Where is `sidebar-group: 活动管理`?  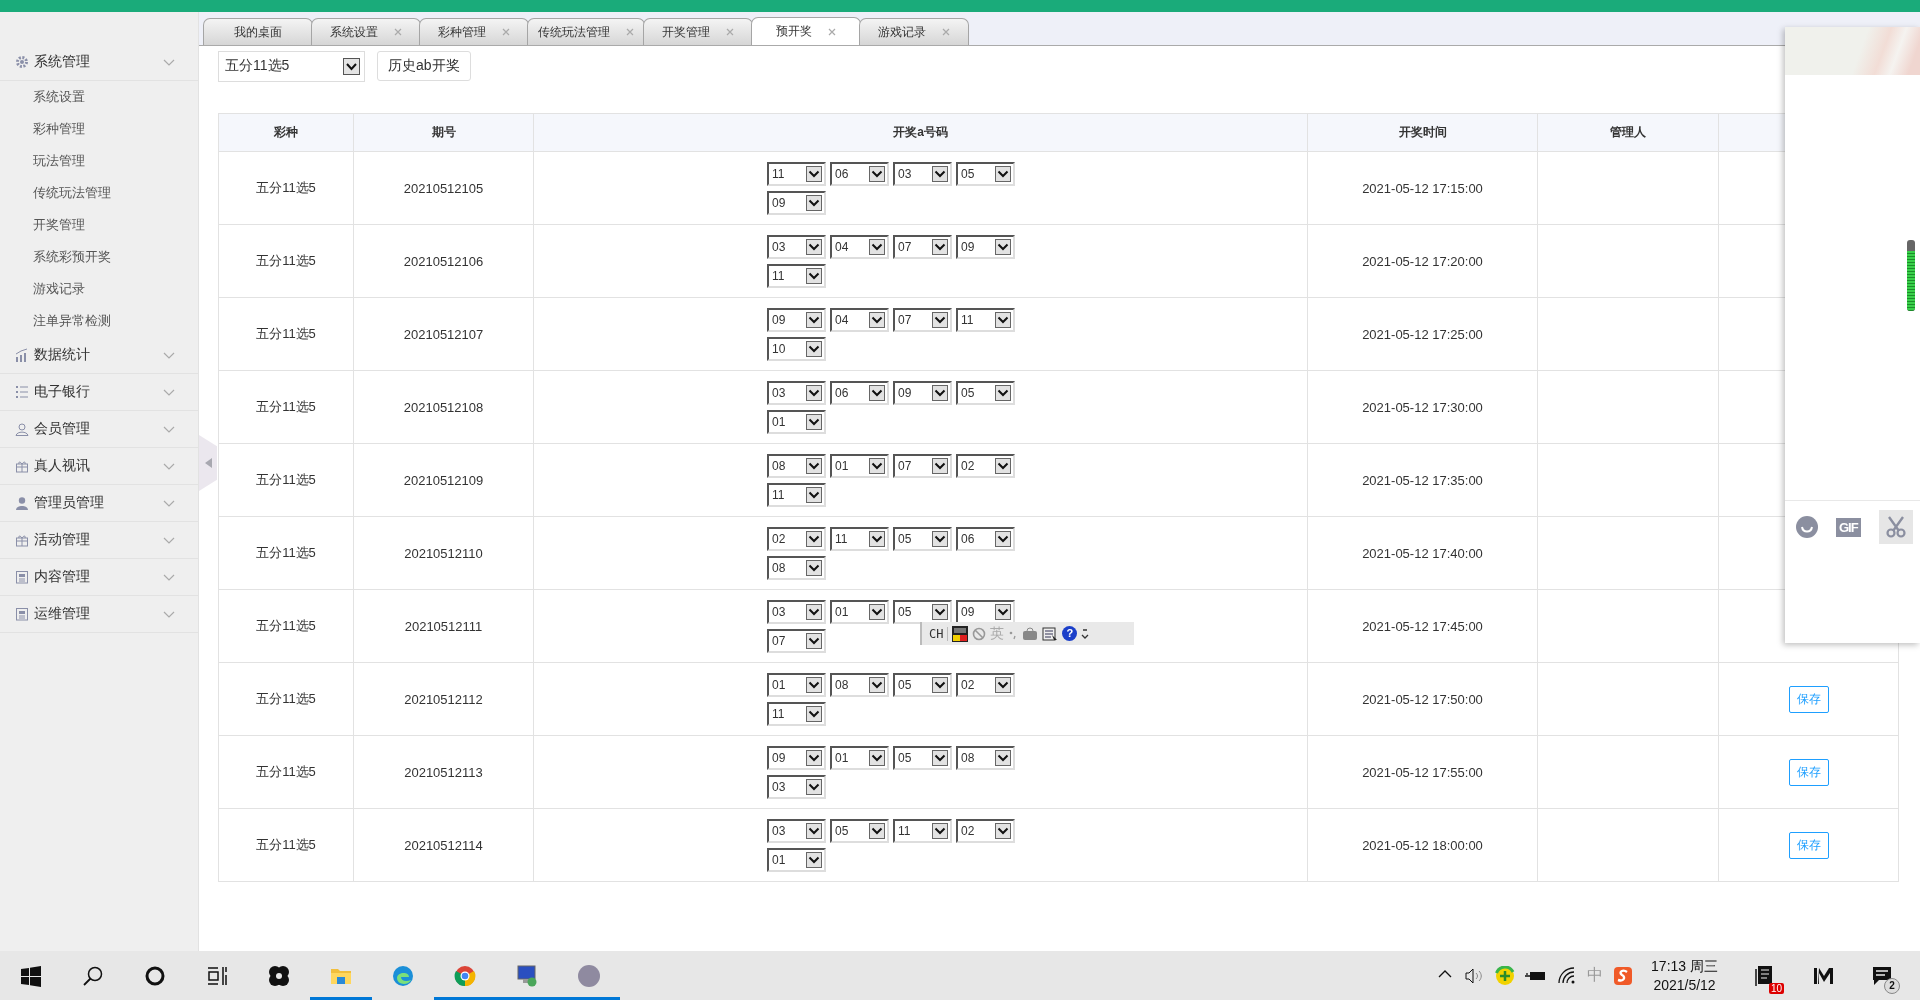 sidebar-group: 活动管理 is located at coordinates (99, 540).